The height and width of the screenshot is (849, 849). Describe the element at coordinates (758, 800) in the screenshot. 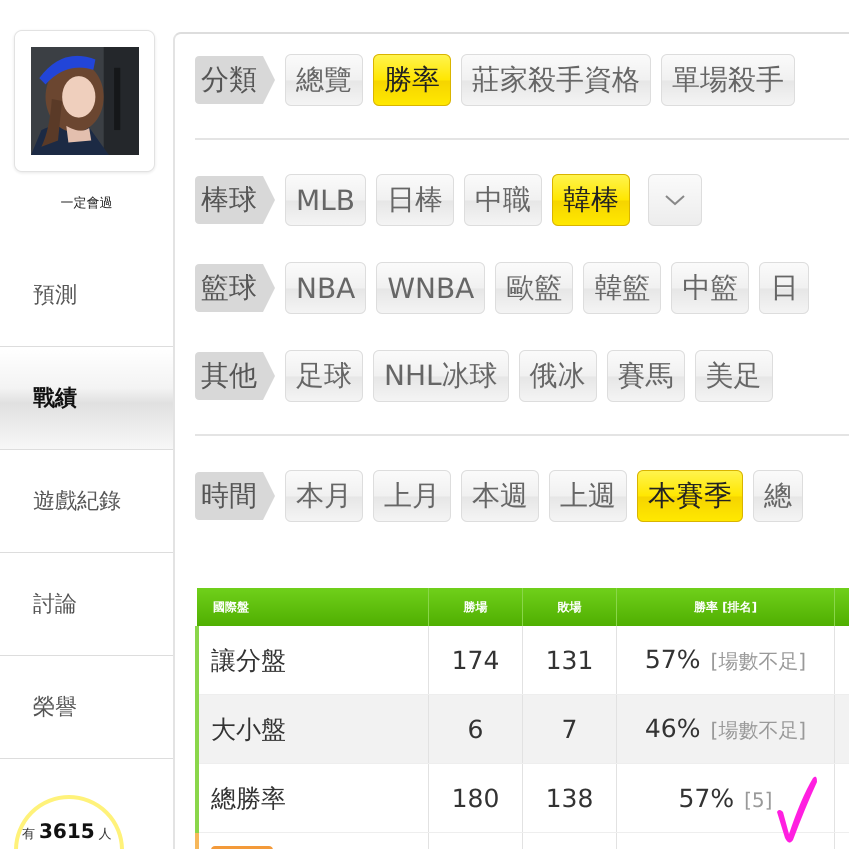

I see `rank-note: [5]` at that location.